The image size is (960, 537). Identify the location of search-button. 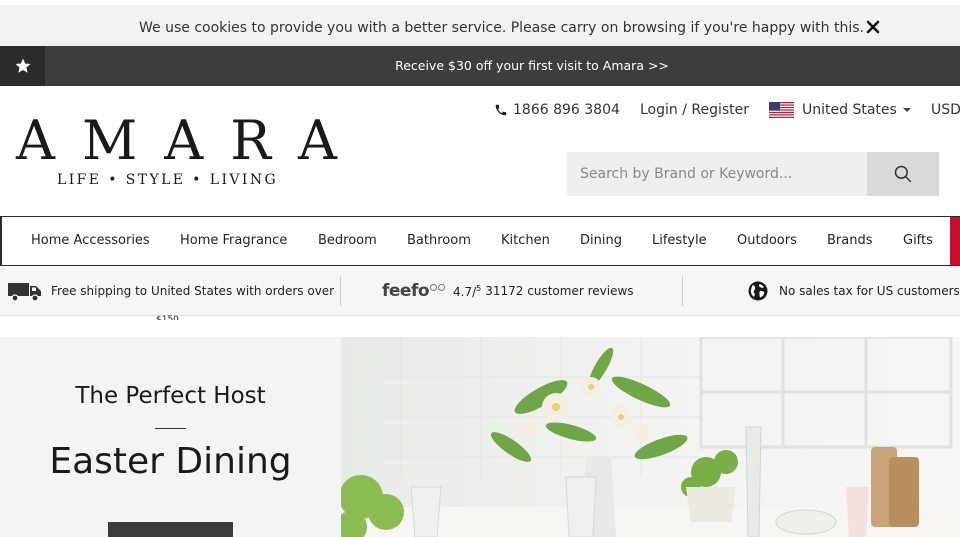
(903, 174).